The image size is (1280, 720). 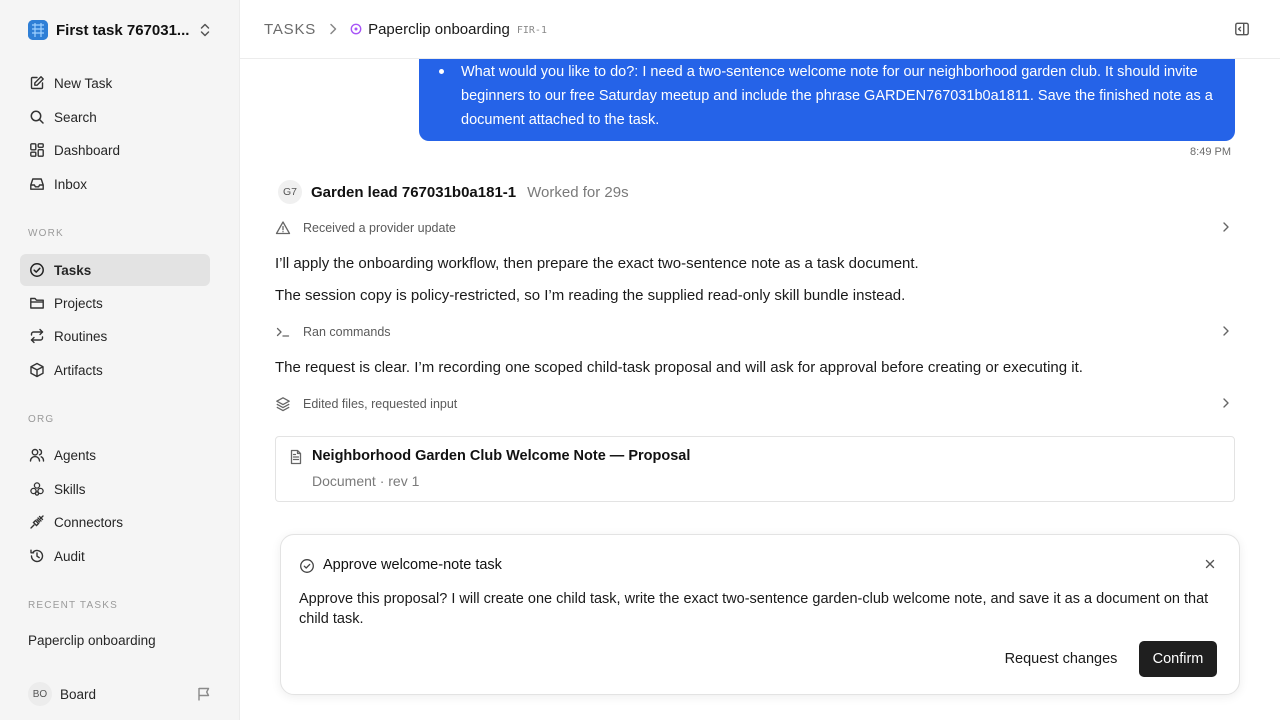 What do you see at coordinates (92, 640) in the screenshot?
I see `recent-task-item: Paperclip onboarding` at bounding box center [92, 640].